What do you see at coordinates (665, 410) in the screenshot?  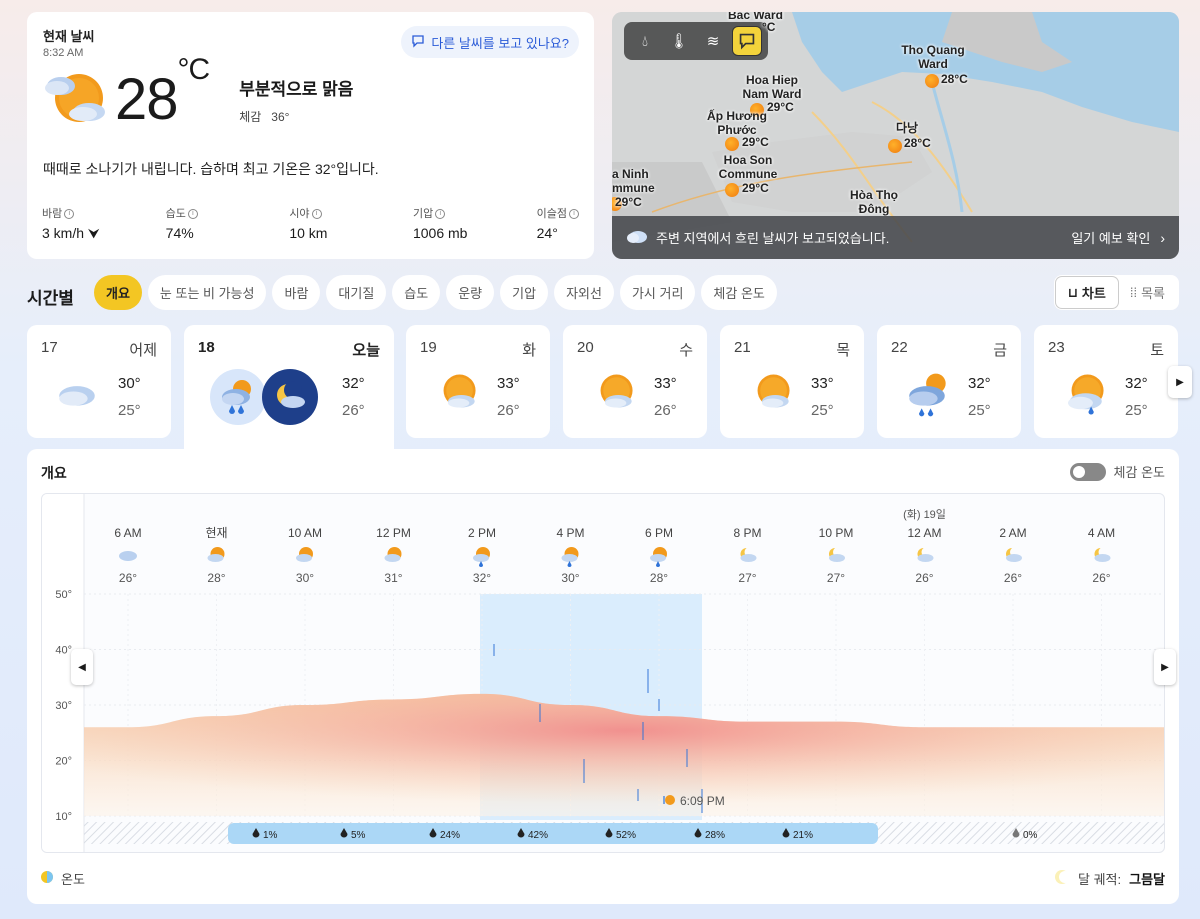 I see `day-low: 26°` at bounding box center [665, 410].